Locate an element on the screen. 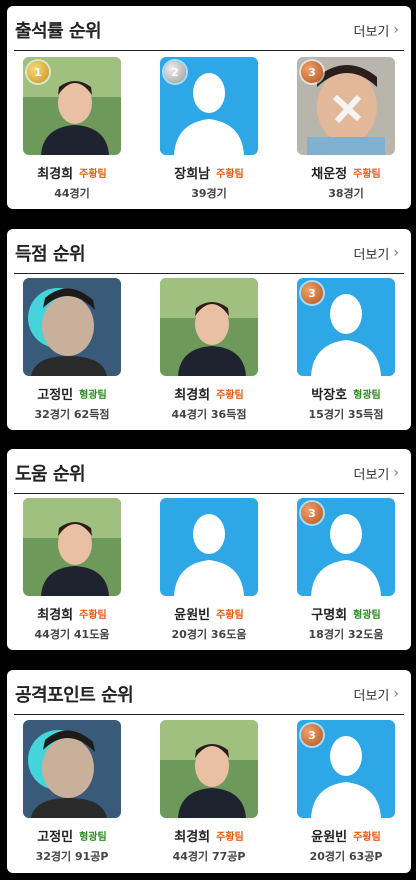 The width and height of the screenshot is (416, 880). player-stat: 44경기 77공P is located at coordinates (209, 856).